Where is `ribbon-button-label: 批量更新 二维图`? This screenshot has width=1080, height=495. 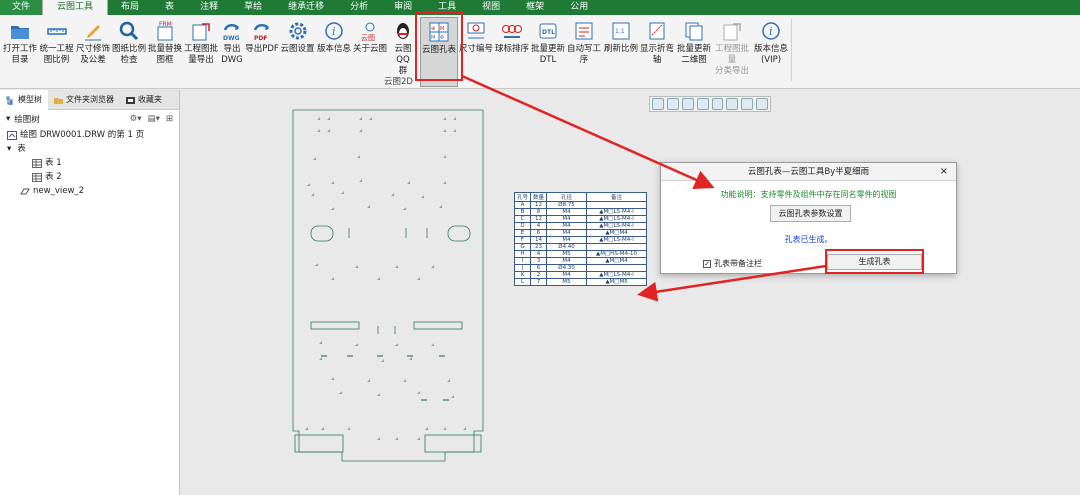
ribbon-button-label: 批量更新 二维图 is located at coordinates (693, 54).